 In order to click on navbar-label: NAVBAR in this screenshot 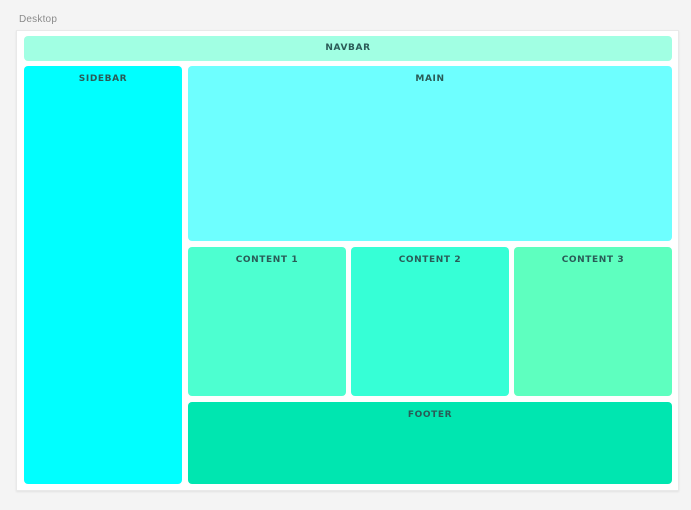, I will do `click(348, 48)`.